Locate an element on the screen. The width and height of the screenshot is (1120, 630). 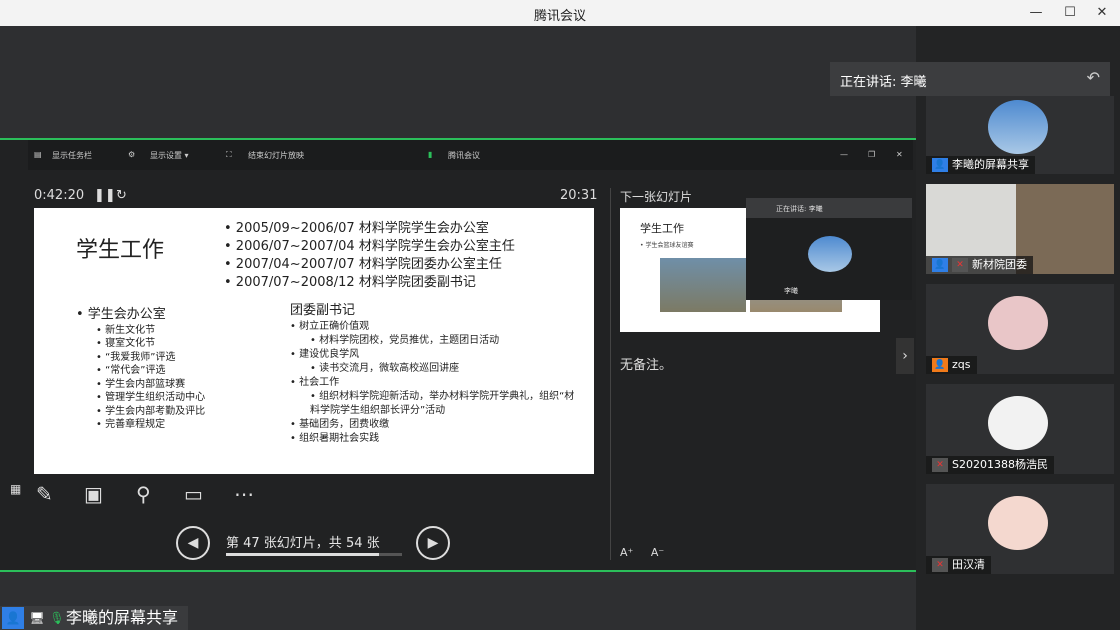
mini-speaker-window: 正在讲话: 李曦 李曦 is located at coordinates (829, 249).